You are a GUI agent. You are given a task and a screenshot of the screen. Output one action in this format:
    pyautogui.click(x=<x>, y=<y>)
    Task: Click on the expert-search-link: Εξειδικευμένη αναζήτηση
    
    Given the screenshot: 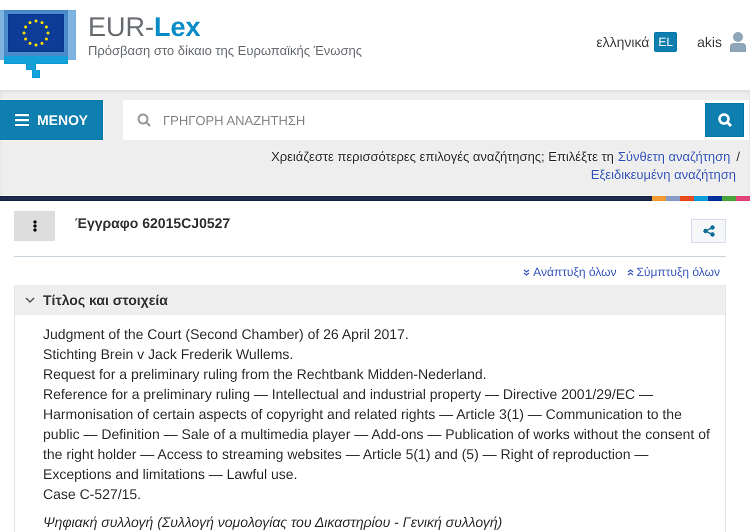 What is the action you would take?
    pyautogui.click(x=663, y=174)
    